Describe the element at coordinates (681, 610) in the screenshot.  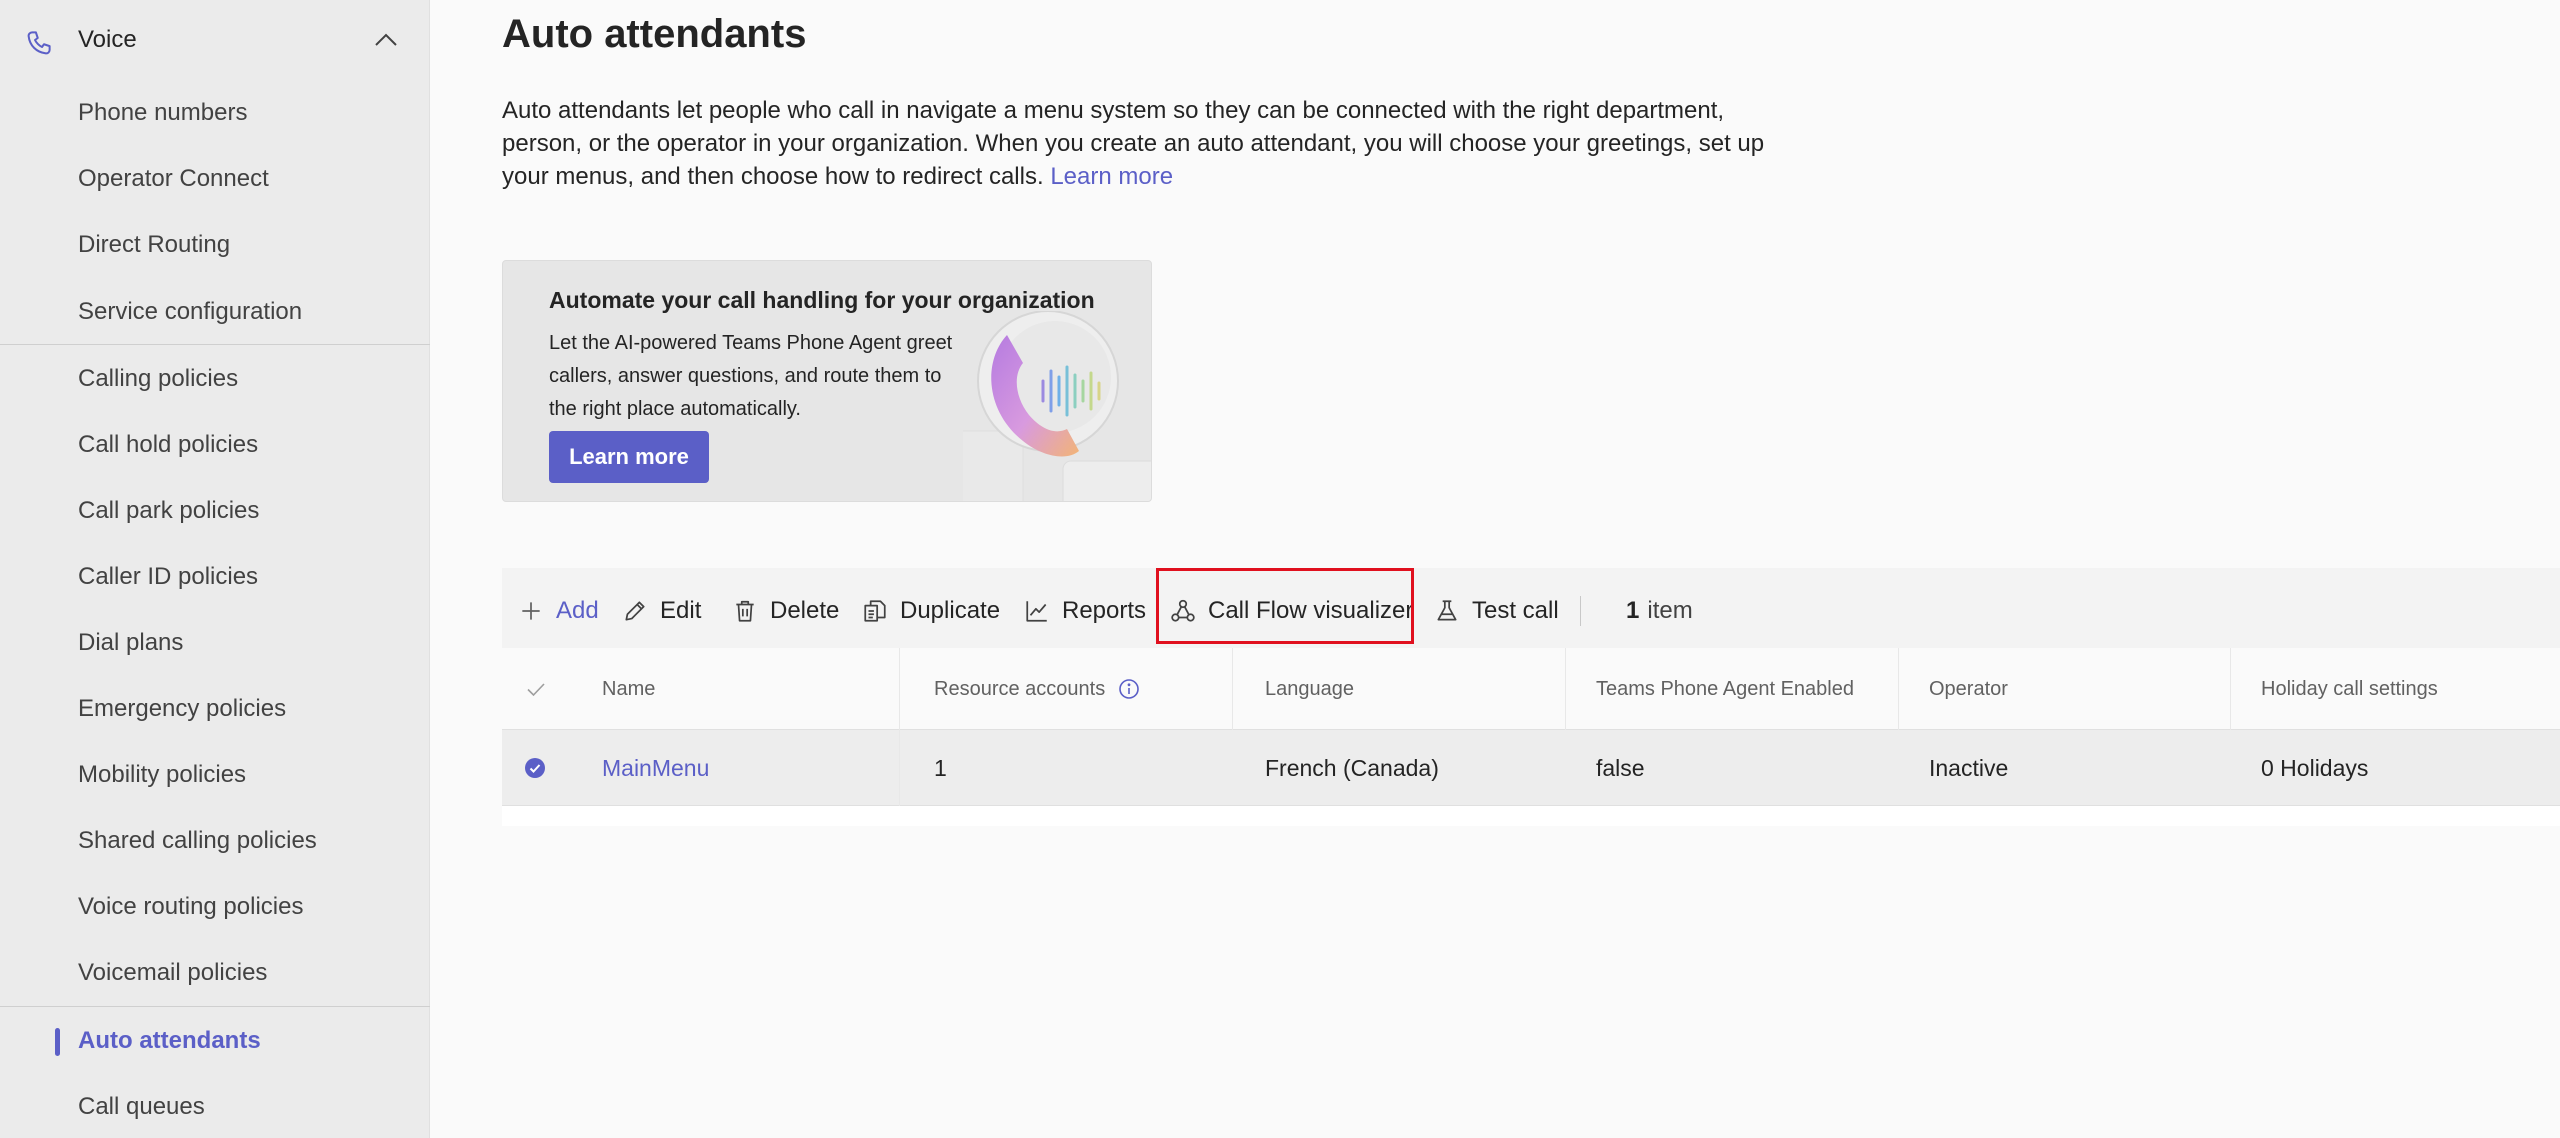
I see `edit-label: Edit` at that location.